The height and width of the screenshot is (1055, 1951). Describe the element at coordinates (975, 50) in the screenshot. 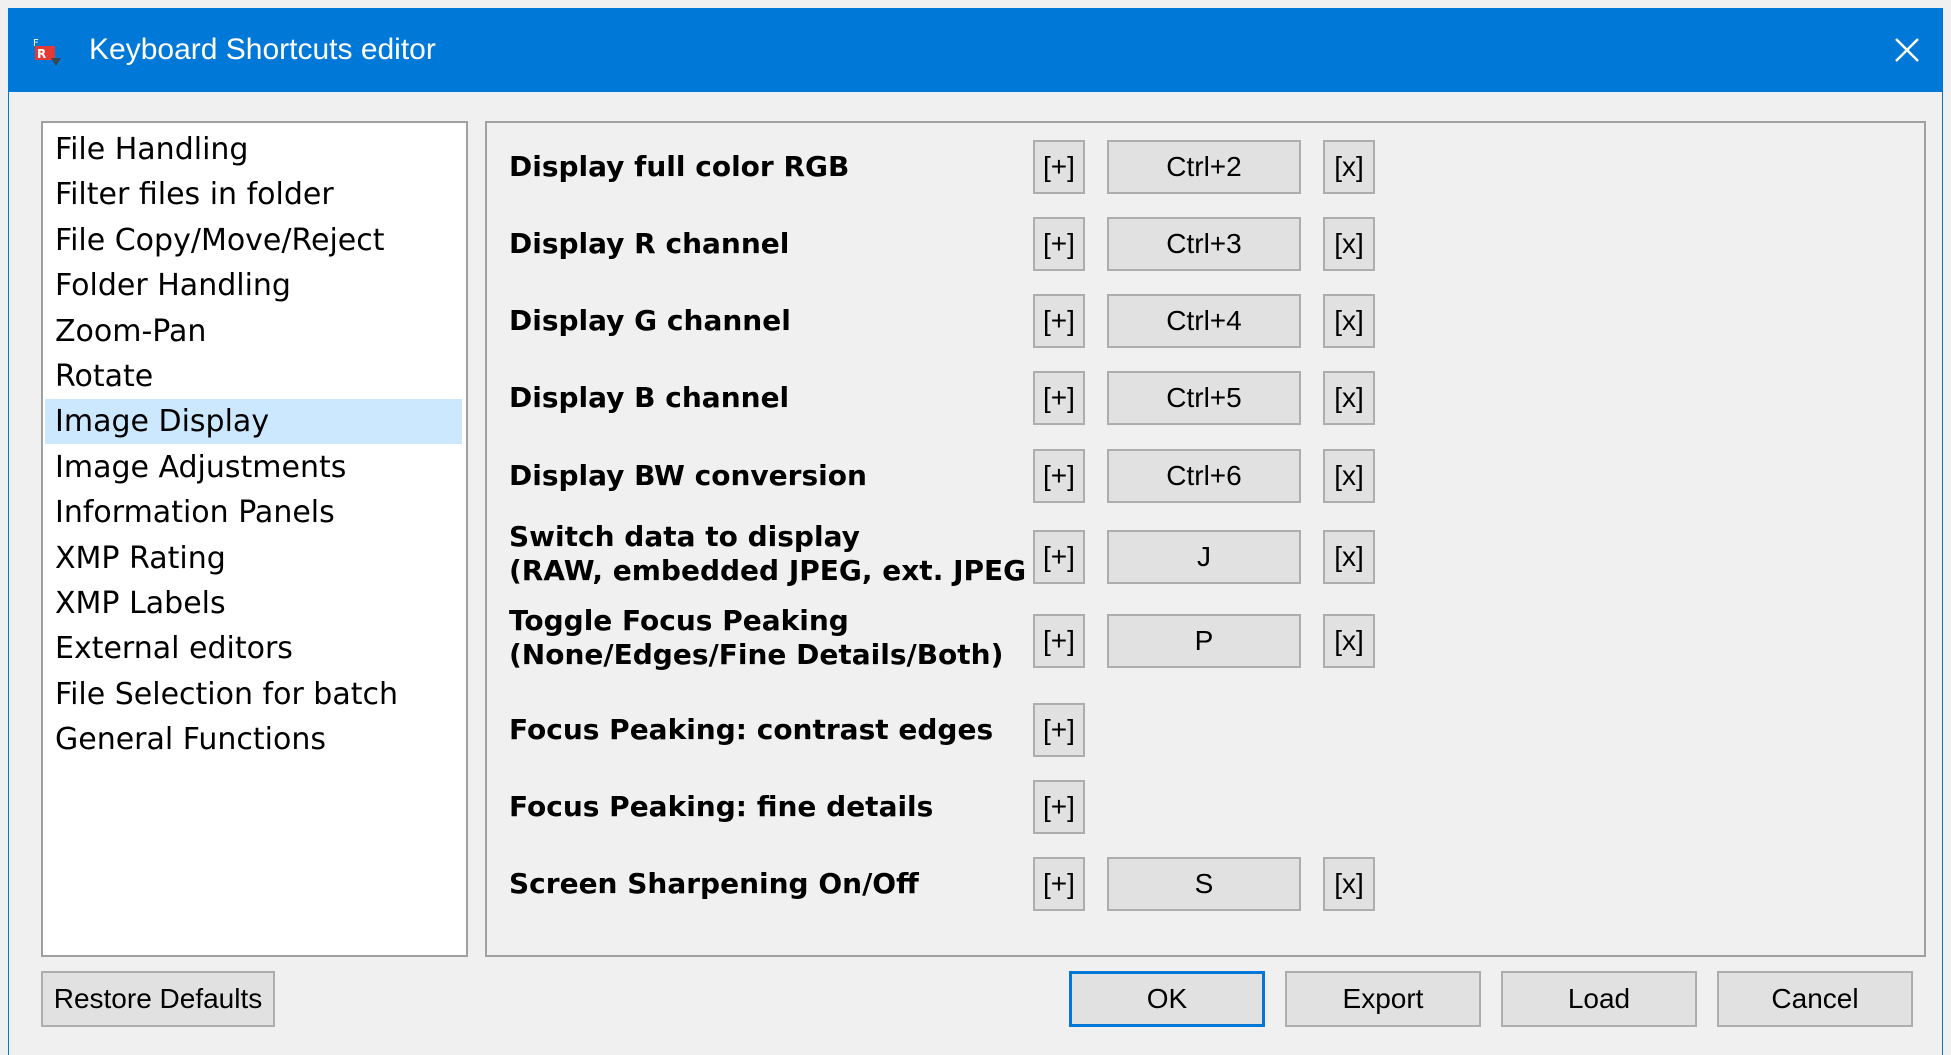

I see `title-bar: F R Keyboard Shortcuts editor` at that location.